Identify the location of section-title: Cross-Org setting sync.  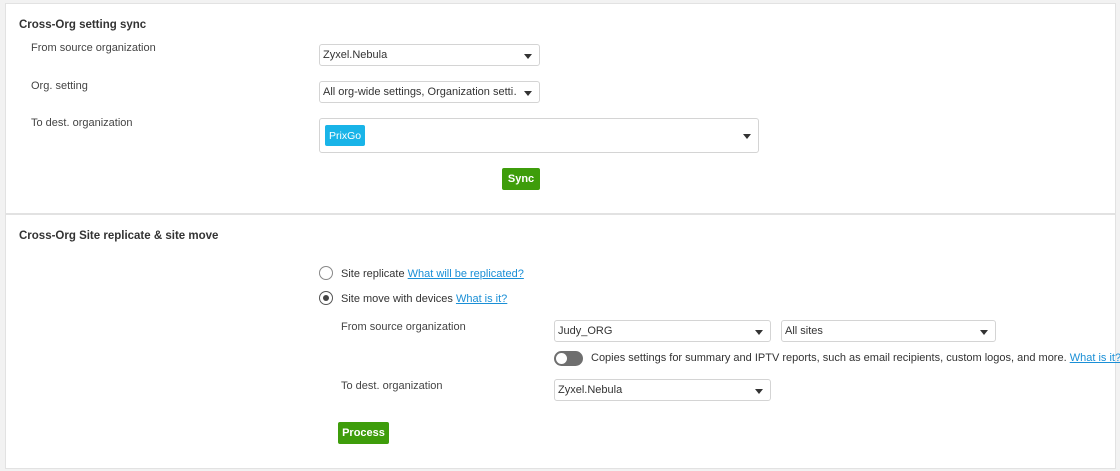
(83, 25).